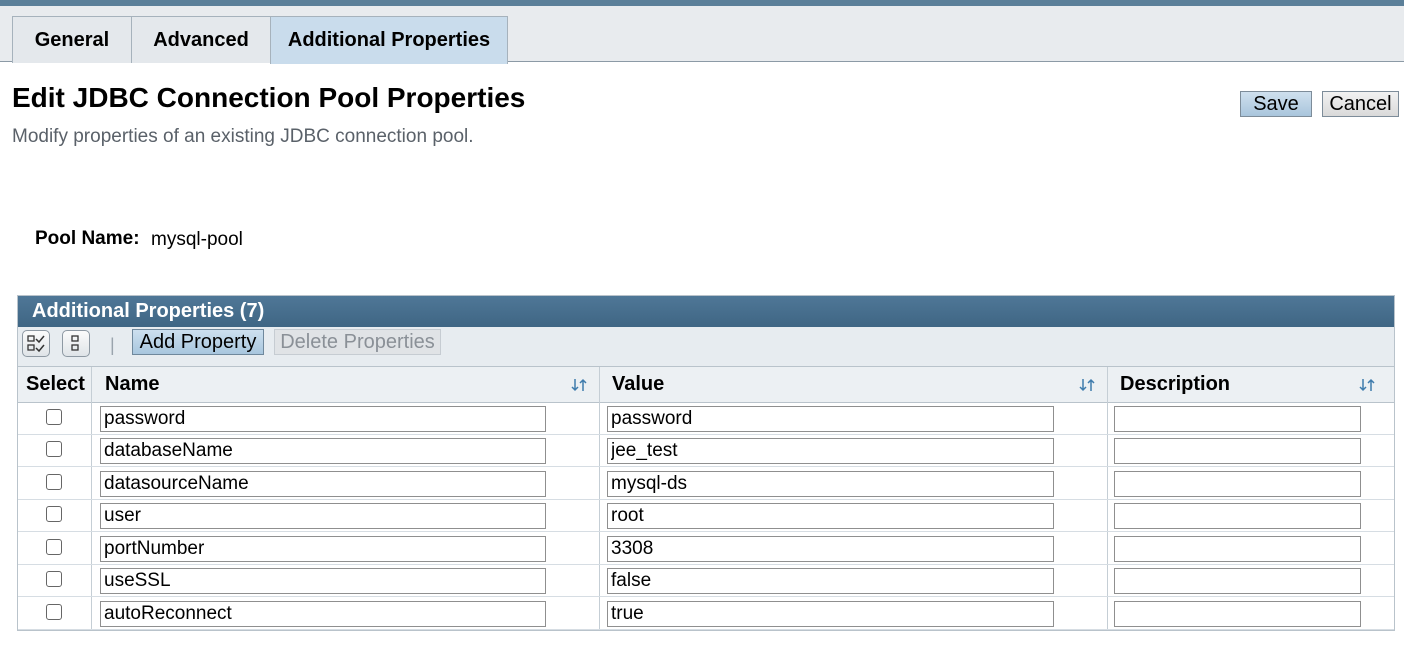 This screenshot has width=1404, height=669. Describe the element at coordinates (201, 39) in the screenshot. I see `tab-advanced: Advanced` at that location.